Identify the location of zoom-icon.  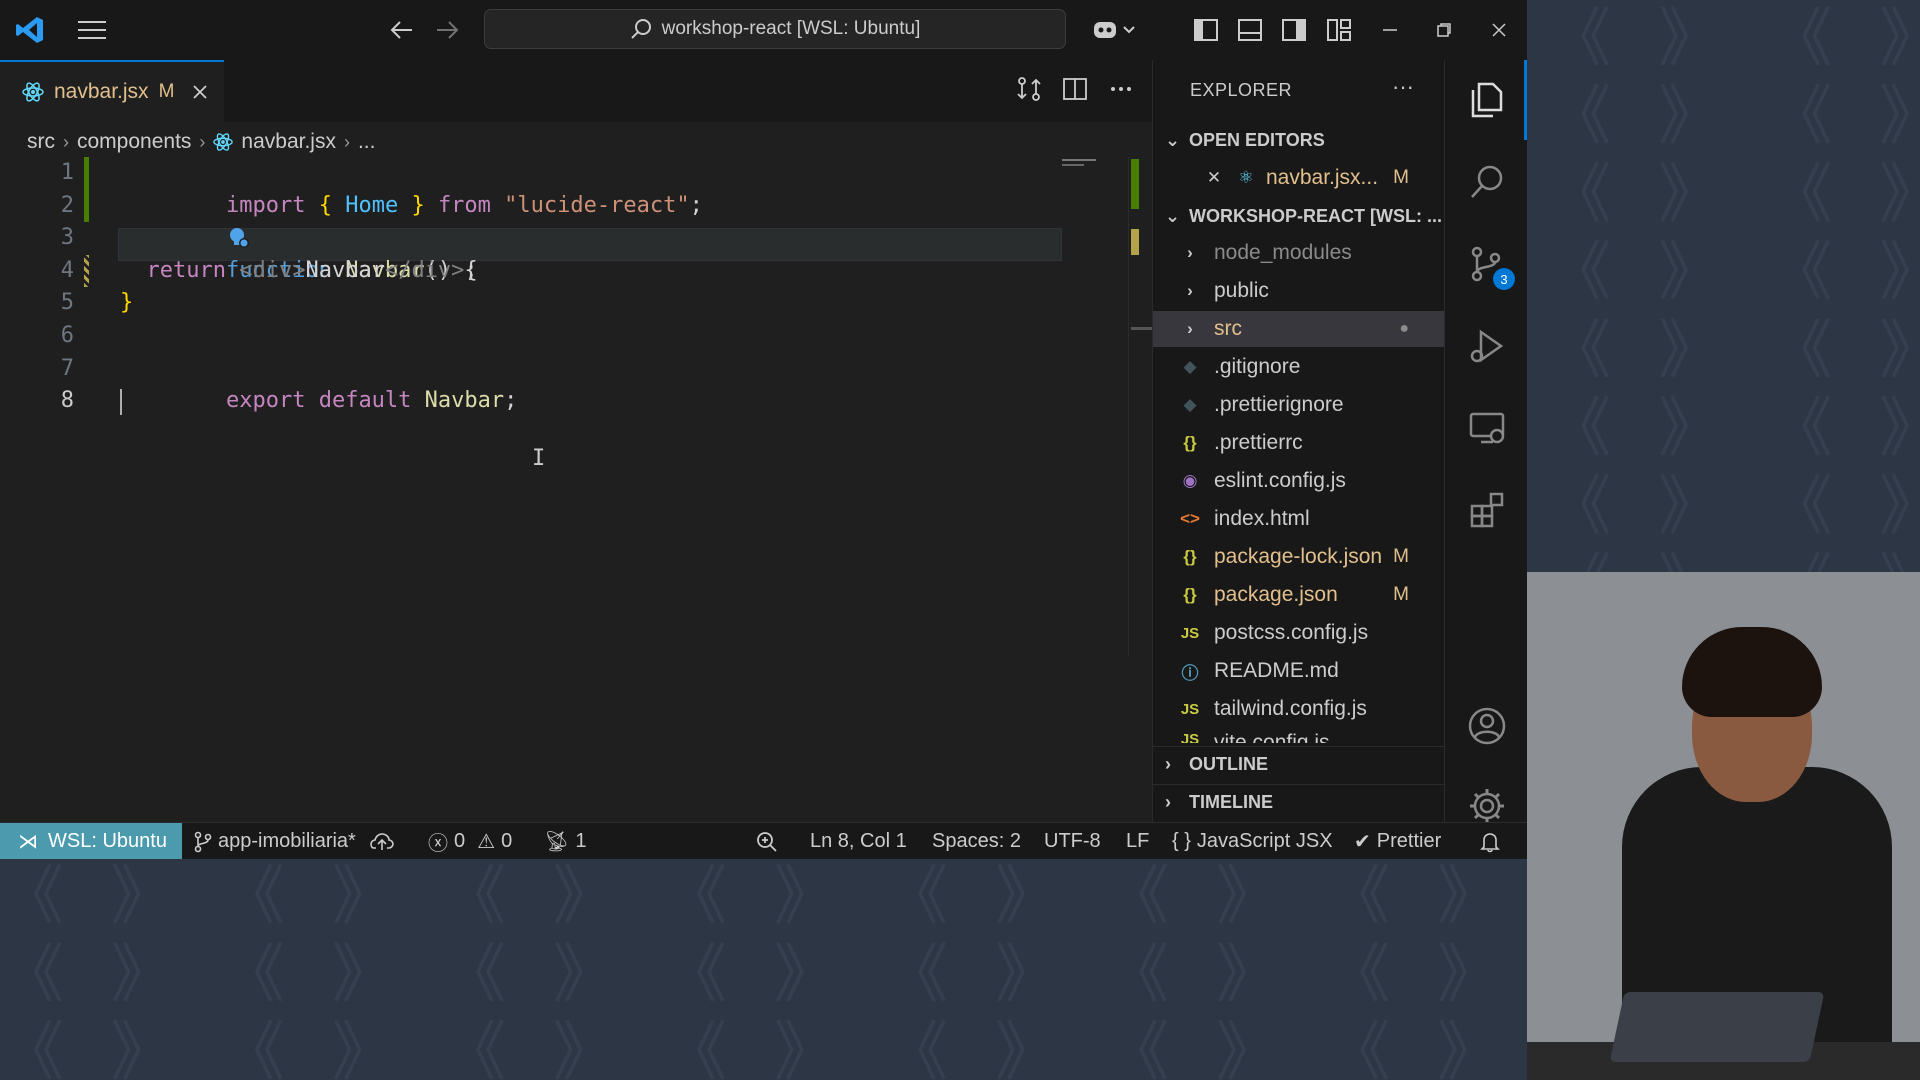
(767, 841).